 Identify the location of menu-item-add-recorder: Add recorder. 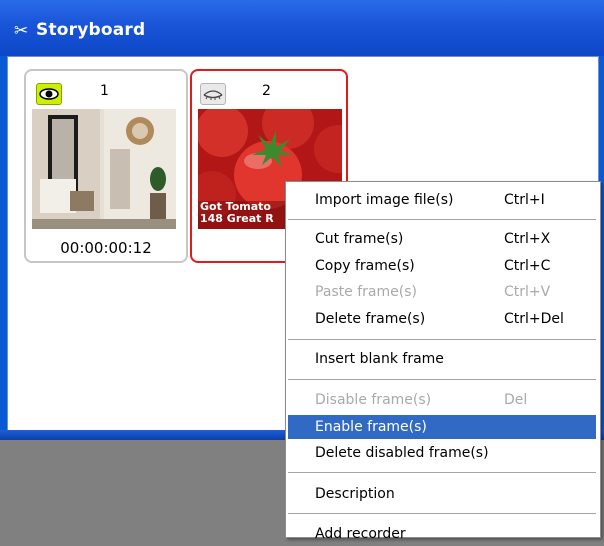
(442, 534).